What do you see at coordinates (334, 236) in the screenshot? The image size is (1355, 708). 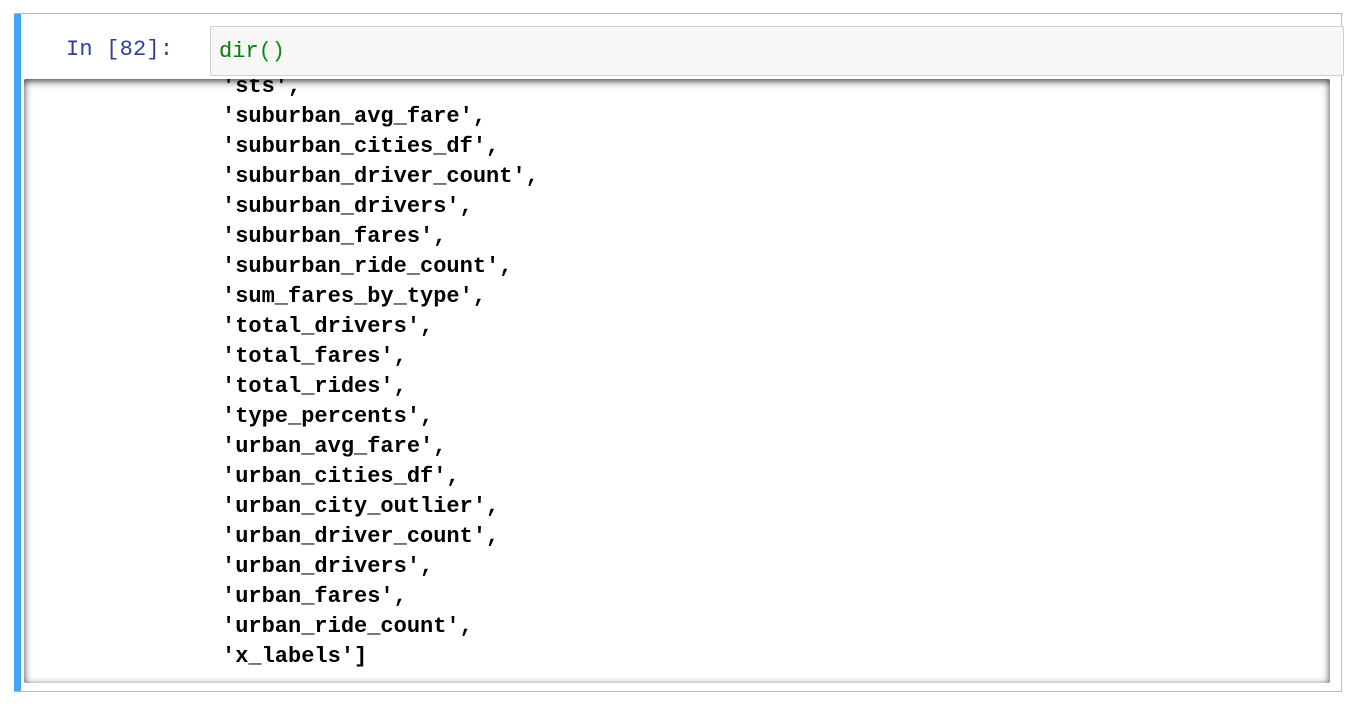 I see `output-line: 'suburban_fares',` at bounding box center [334, 236].